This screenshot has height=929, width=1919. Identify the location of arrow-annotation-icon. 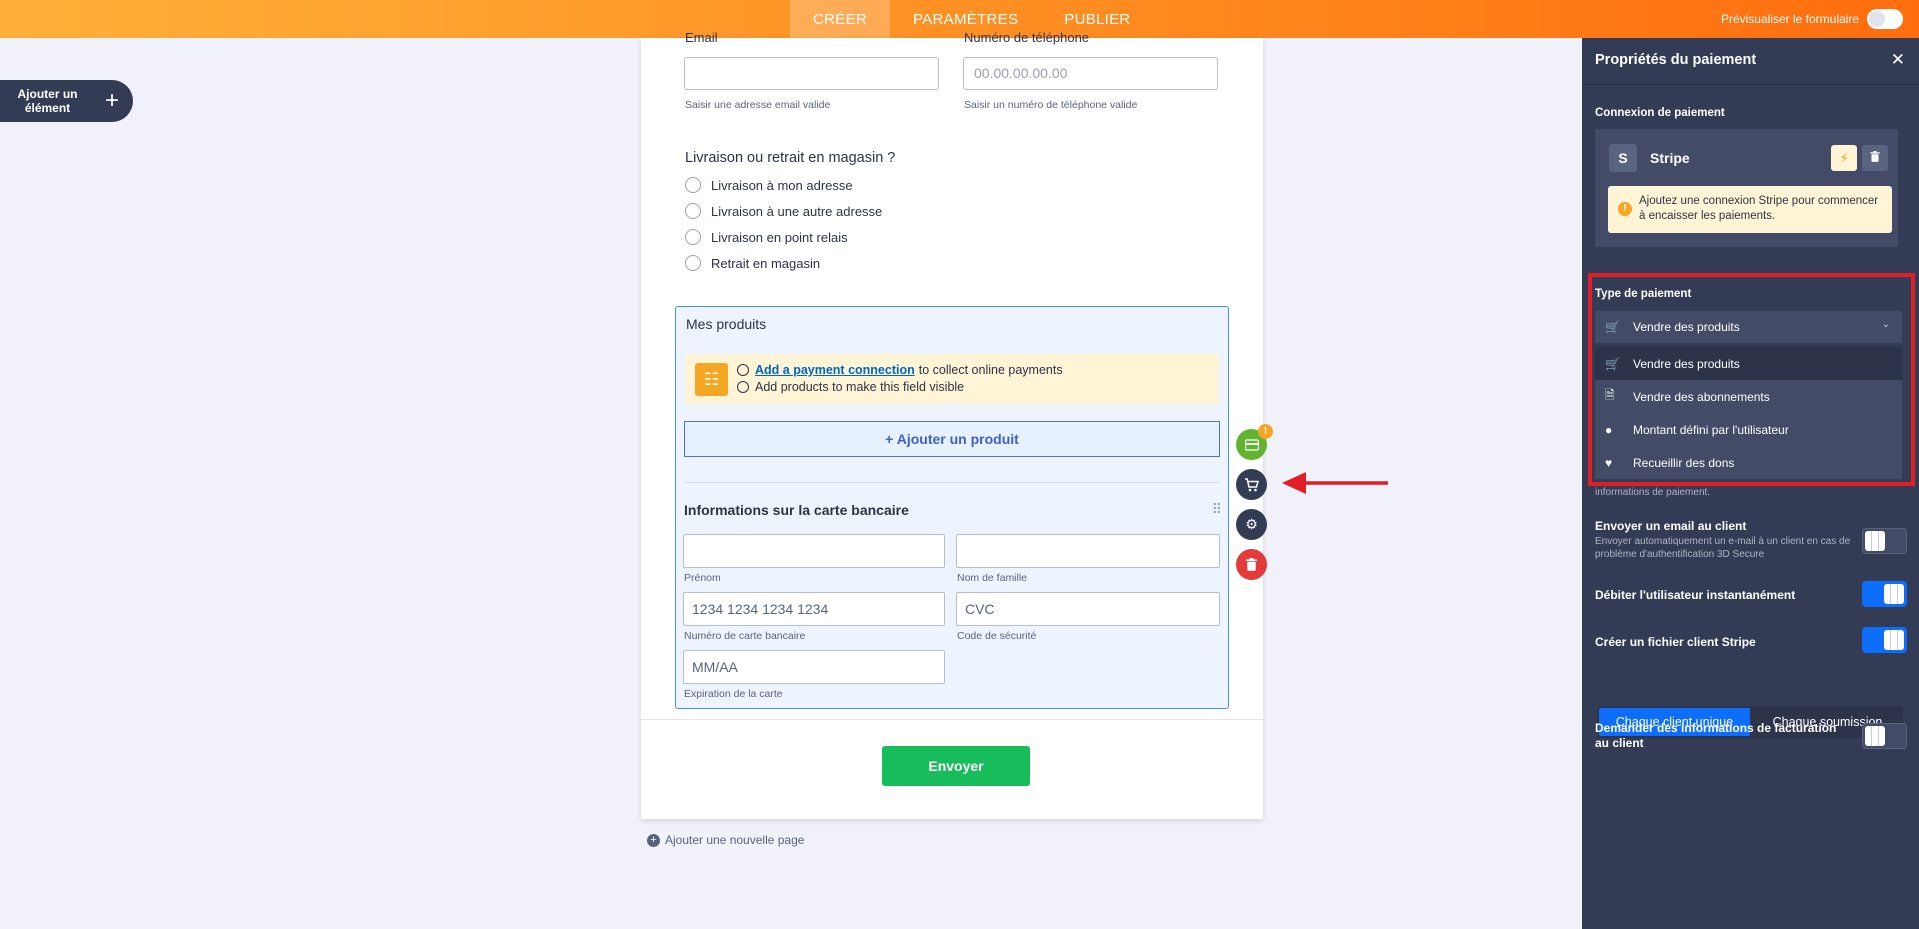
(1335, 483).